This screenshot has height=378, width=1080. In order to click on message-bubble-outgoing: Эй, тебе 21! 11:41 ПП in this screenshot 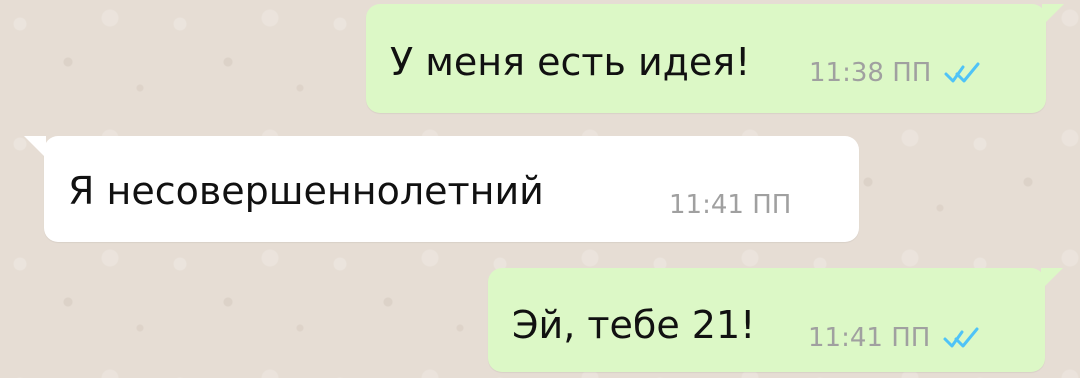, I will do `click(775, 320)`.